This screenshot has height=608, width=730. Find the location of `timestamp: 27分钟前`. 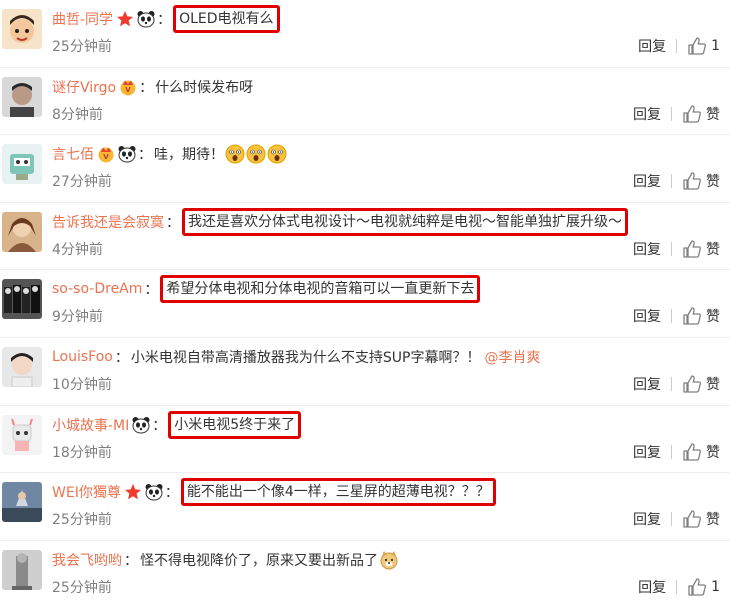

timestamp: 27分钟前 is located at coordinates (82, 182).